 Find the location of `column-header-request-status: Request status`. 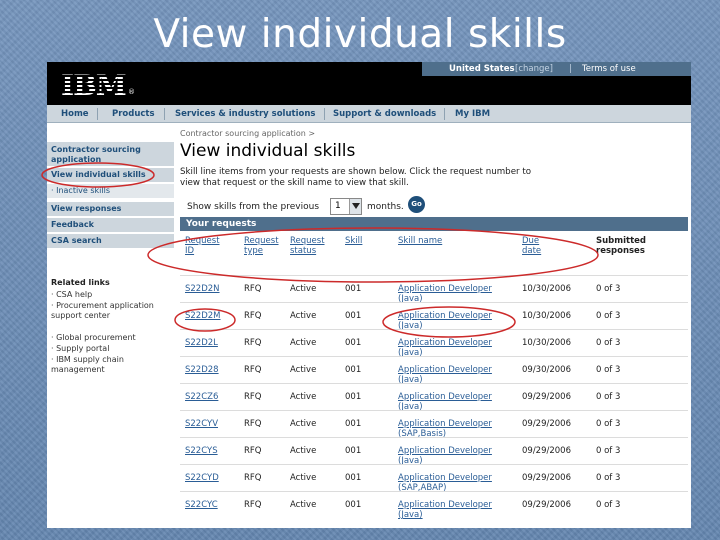

column-header-request-status: Request status is located at coordinates (312, 246).